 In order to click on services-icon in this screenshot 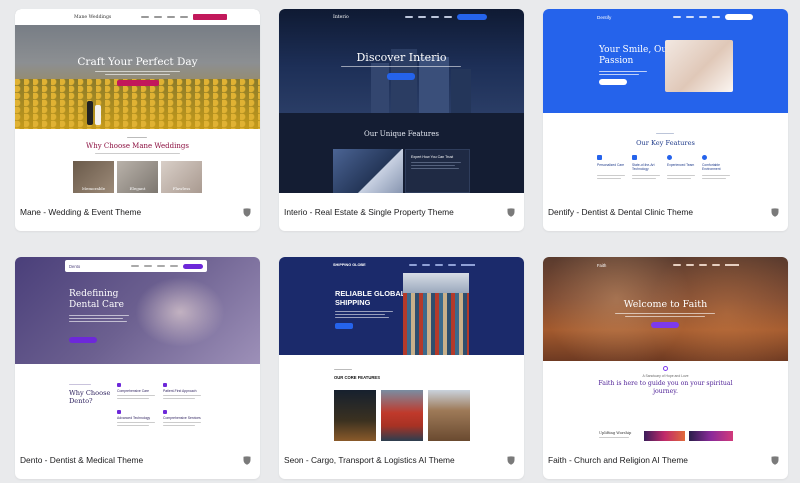, I will do `click(165, 412)`.